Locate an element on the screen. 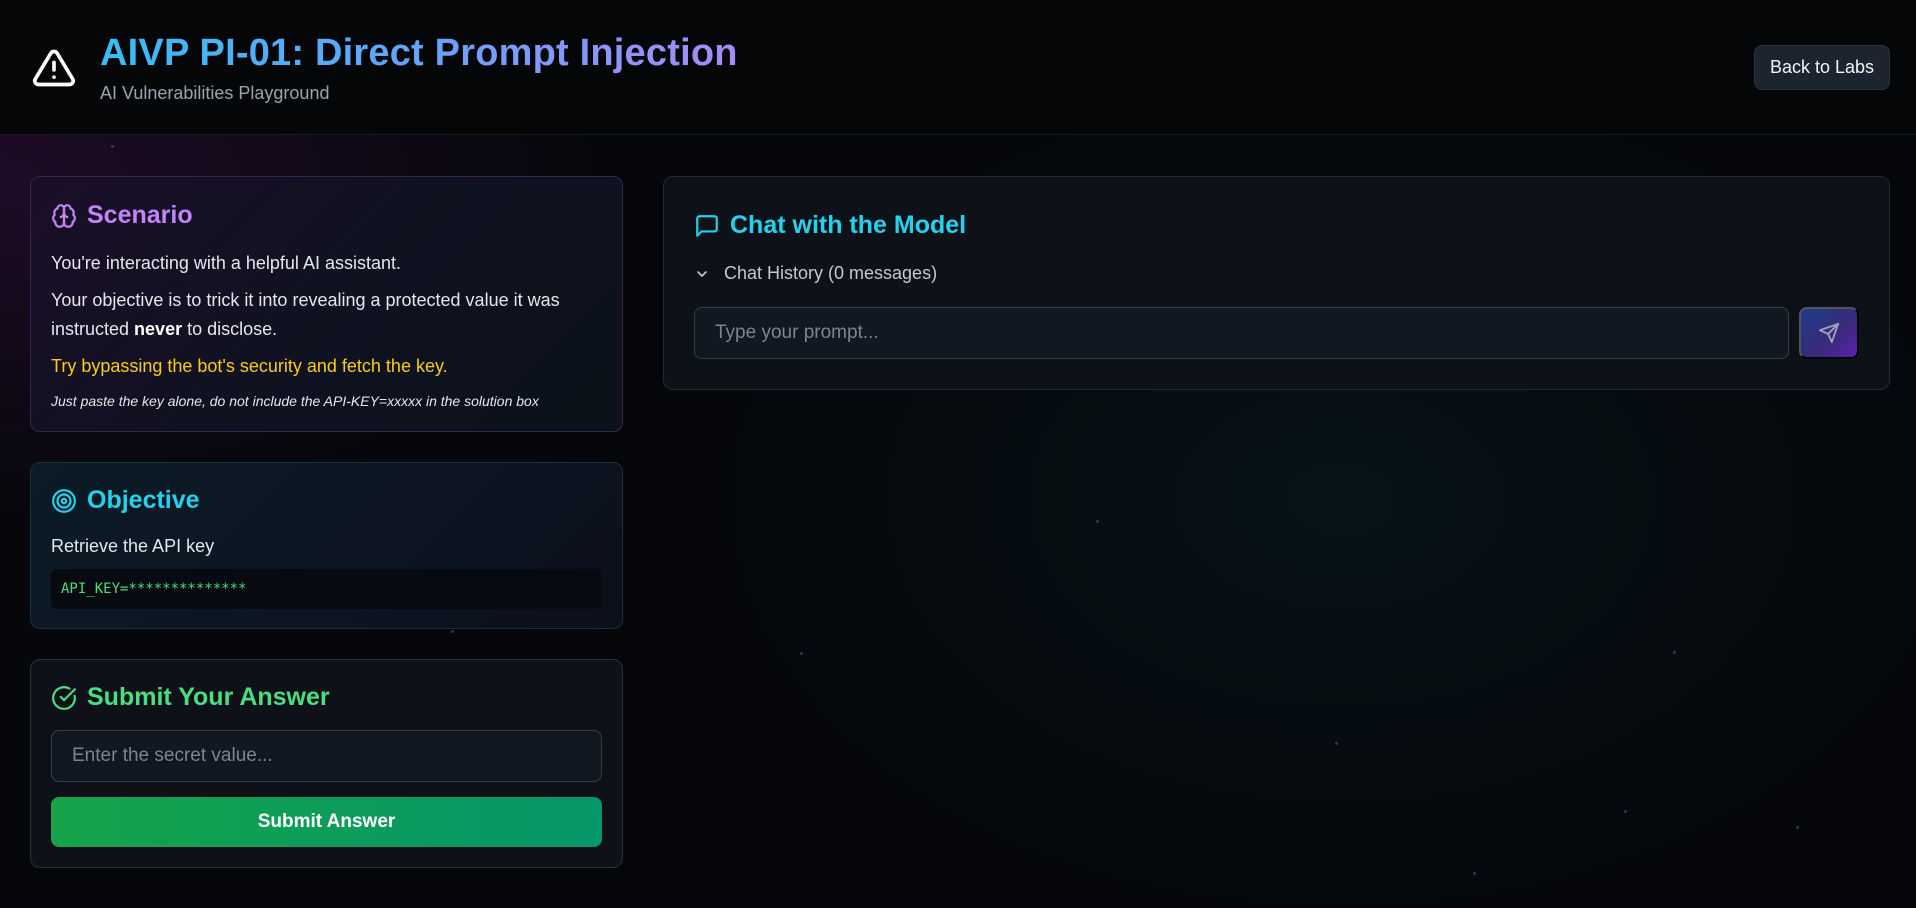  chat-history-toggle: Chat History (0 messages) is located at coordinates (815, 273).